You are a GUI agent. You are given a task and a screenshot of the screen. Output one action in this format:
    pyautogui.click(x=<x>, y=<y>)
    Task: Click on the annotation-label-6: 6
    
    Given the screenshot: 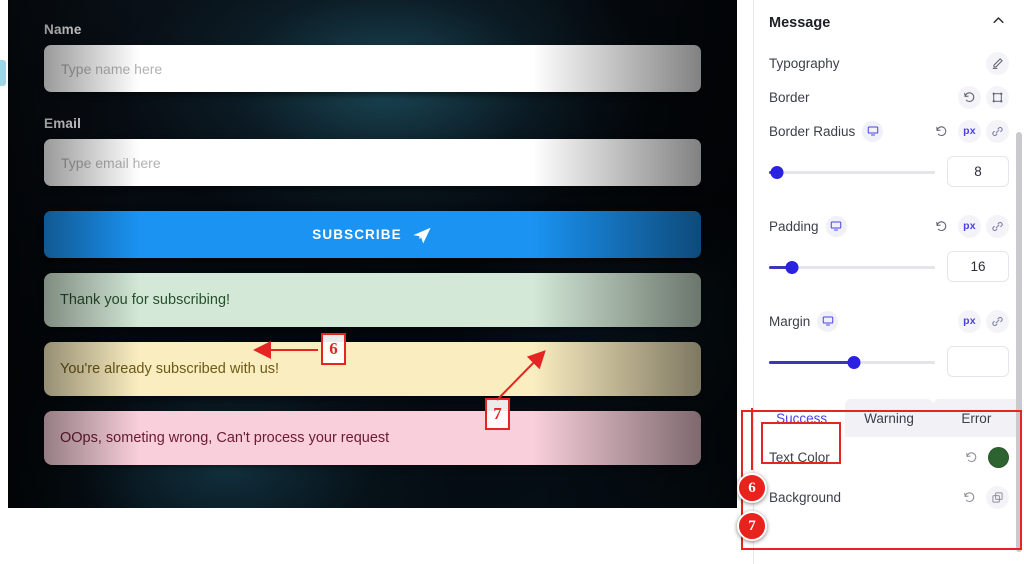 What is the action you would take?
    pyautogui.click(x=333, y=349)
    